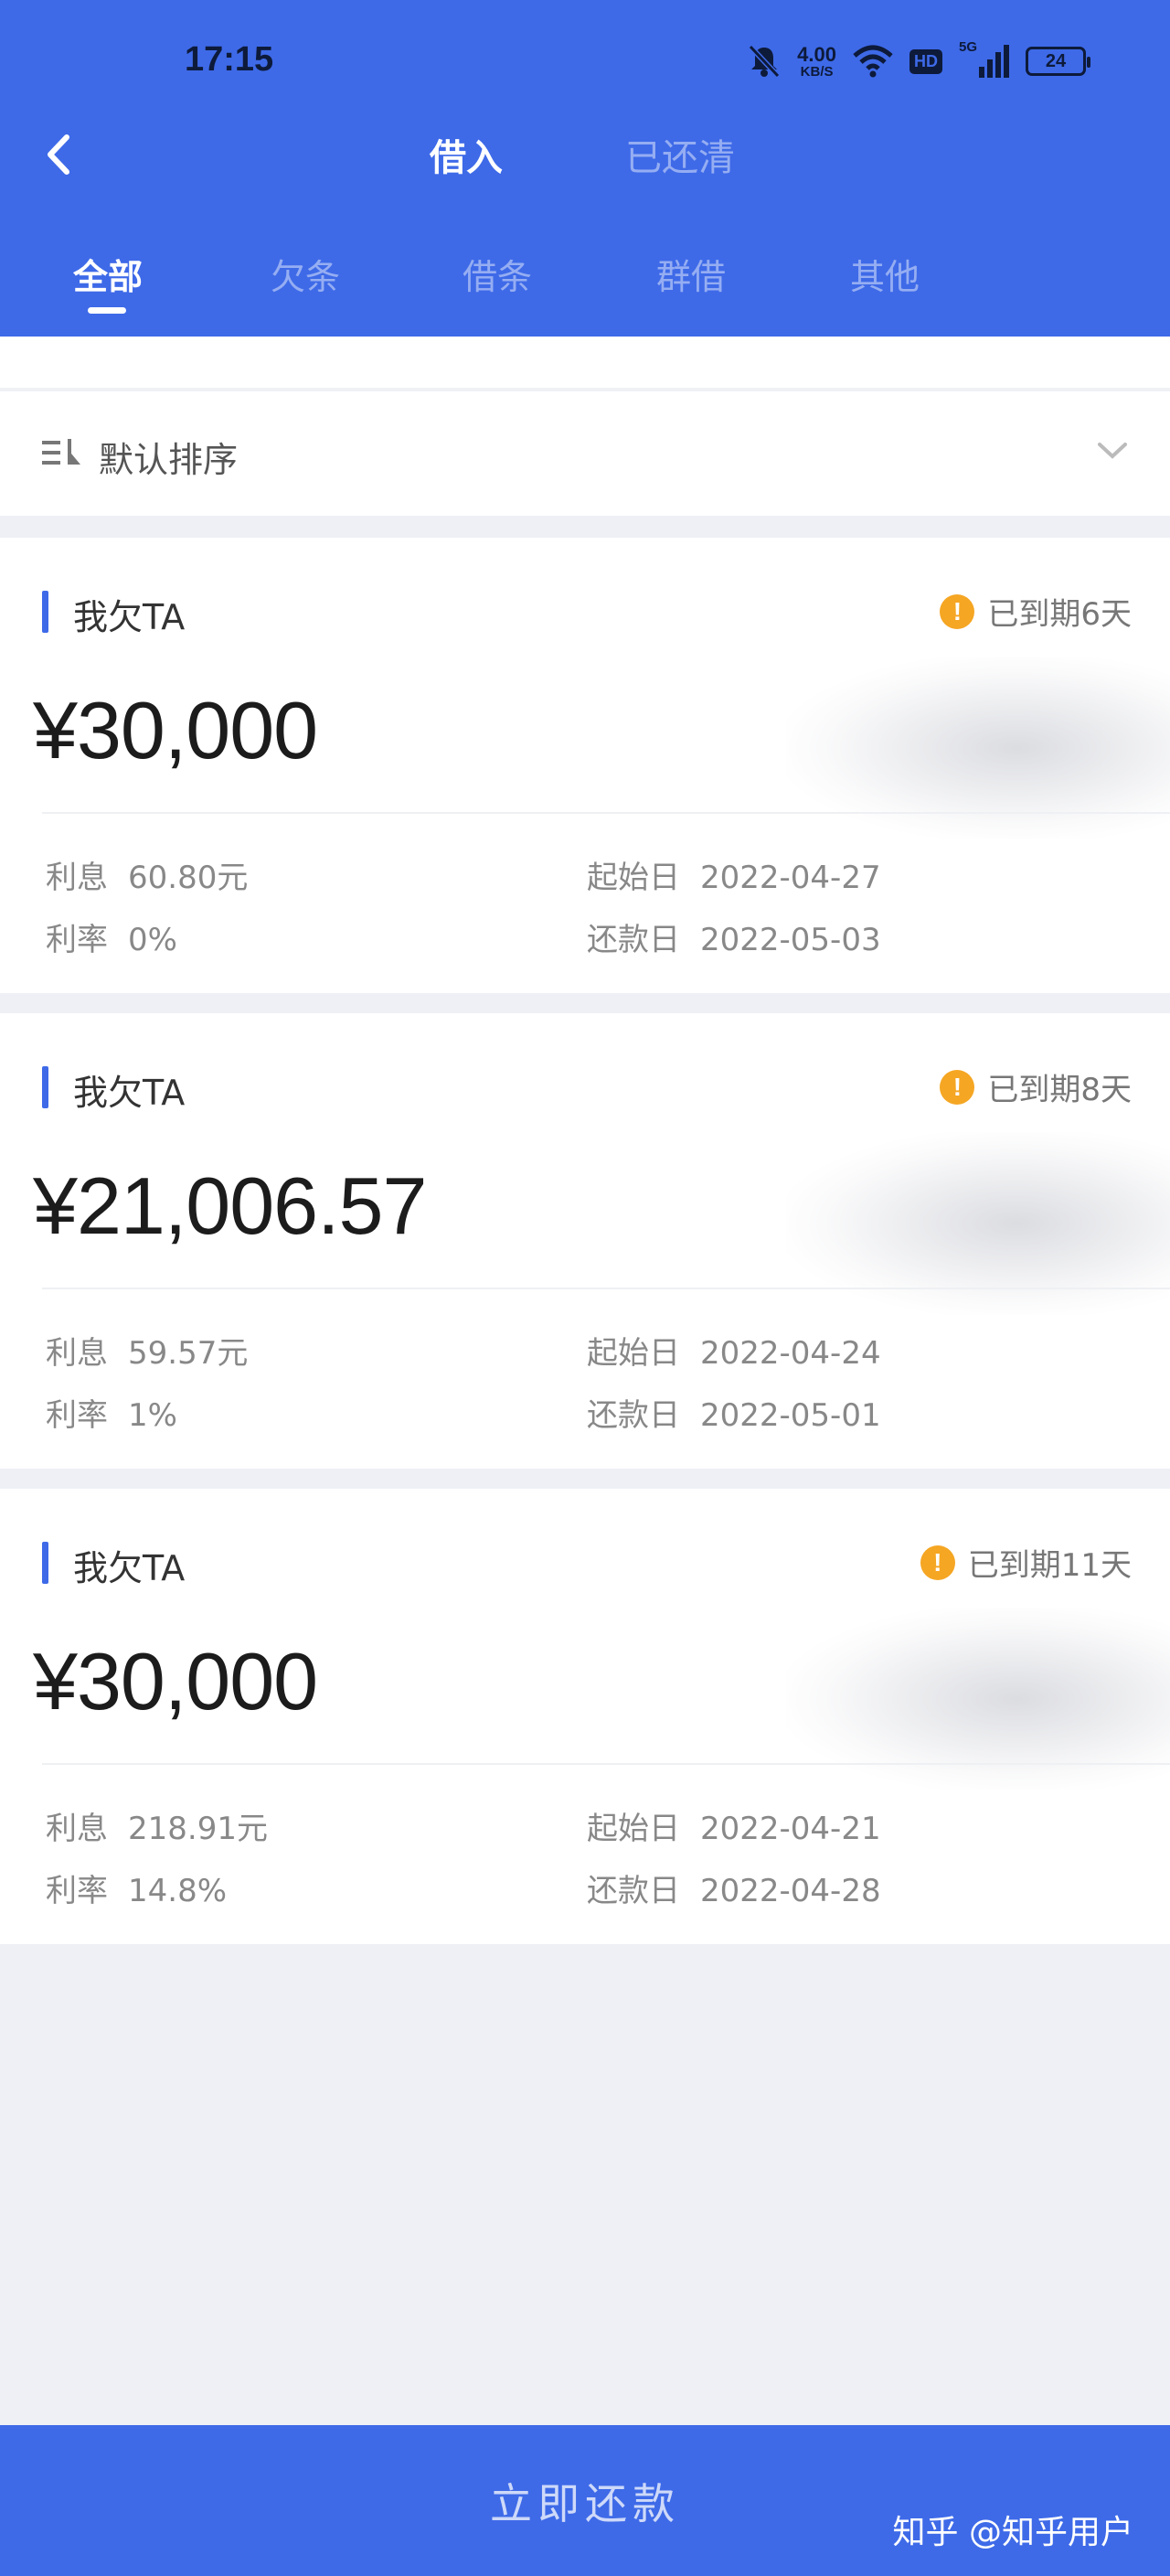 The width and height of the screenshot is (1170, 2576). I want to click on rate-field: 利率 14.8%, so click(136, 1887).